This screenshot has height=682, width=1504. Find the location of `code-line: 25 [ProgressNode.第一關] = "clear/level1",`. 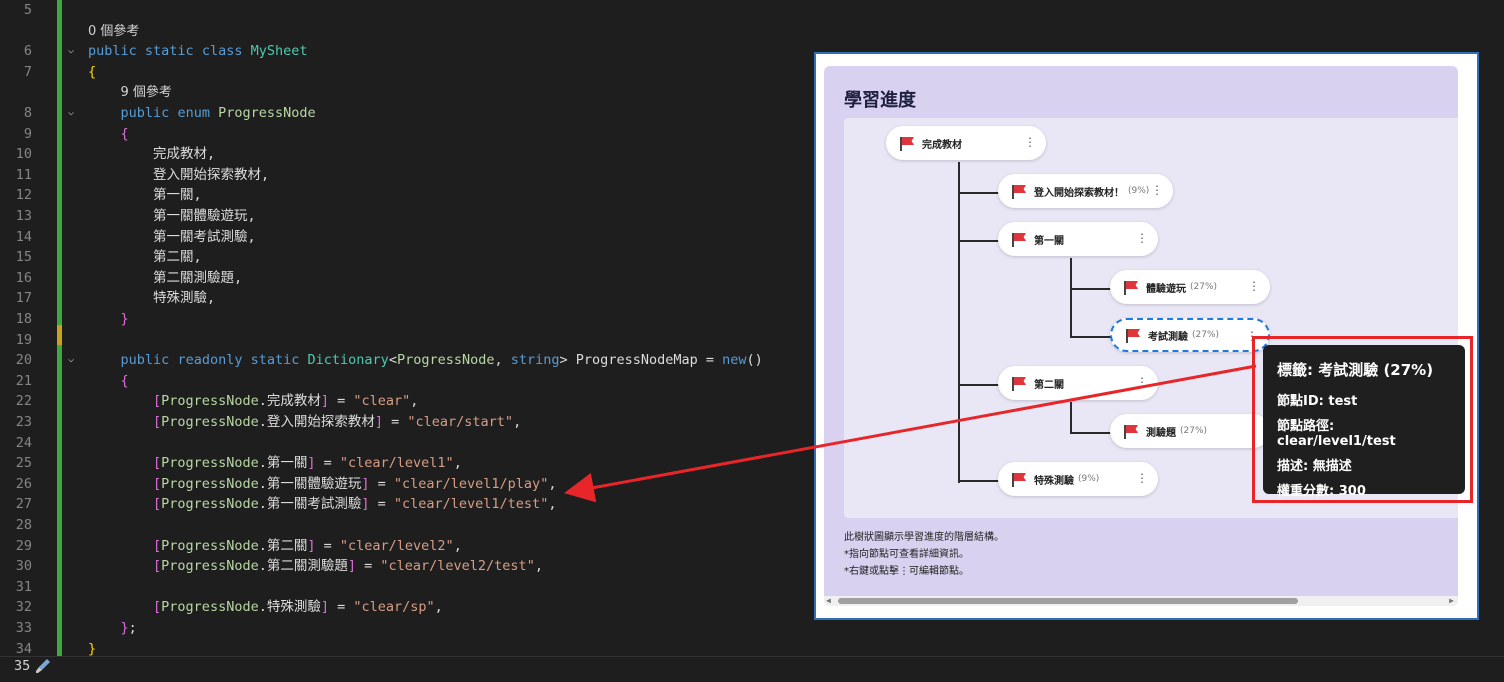

code-line: 25 [ProgressNode.第一關] = "clear/level1", is located at coordinates (400, 463).